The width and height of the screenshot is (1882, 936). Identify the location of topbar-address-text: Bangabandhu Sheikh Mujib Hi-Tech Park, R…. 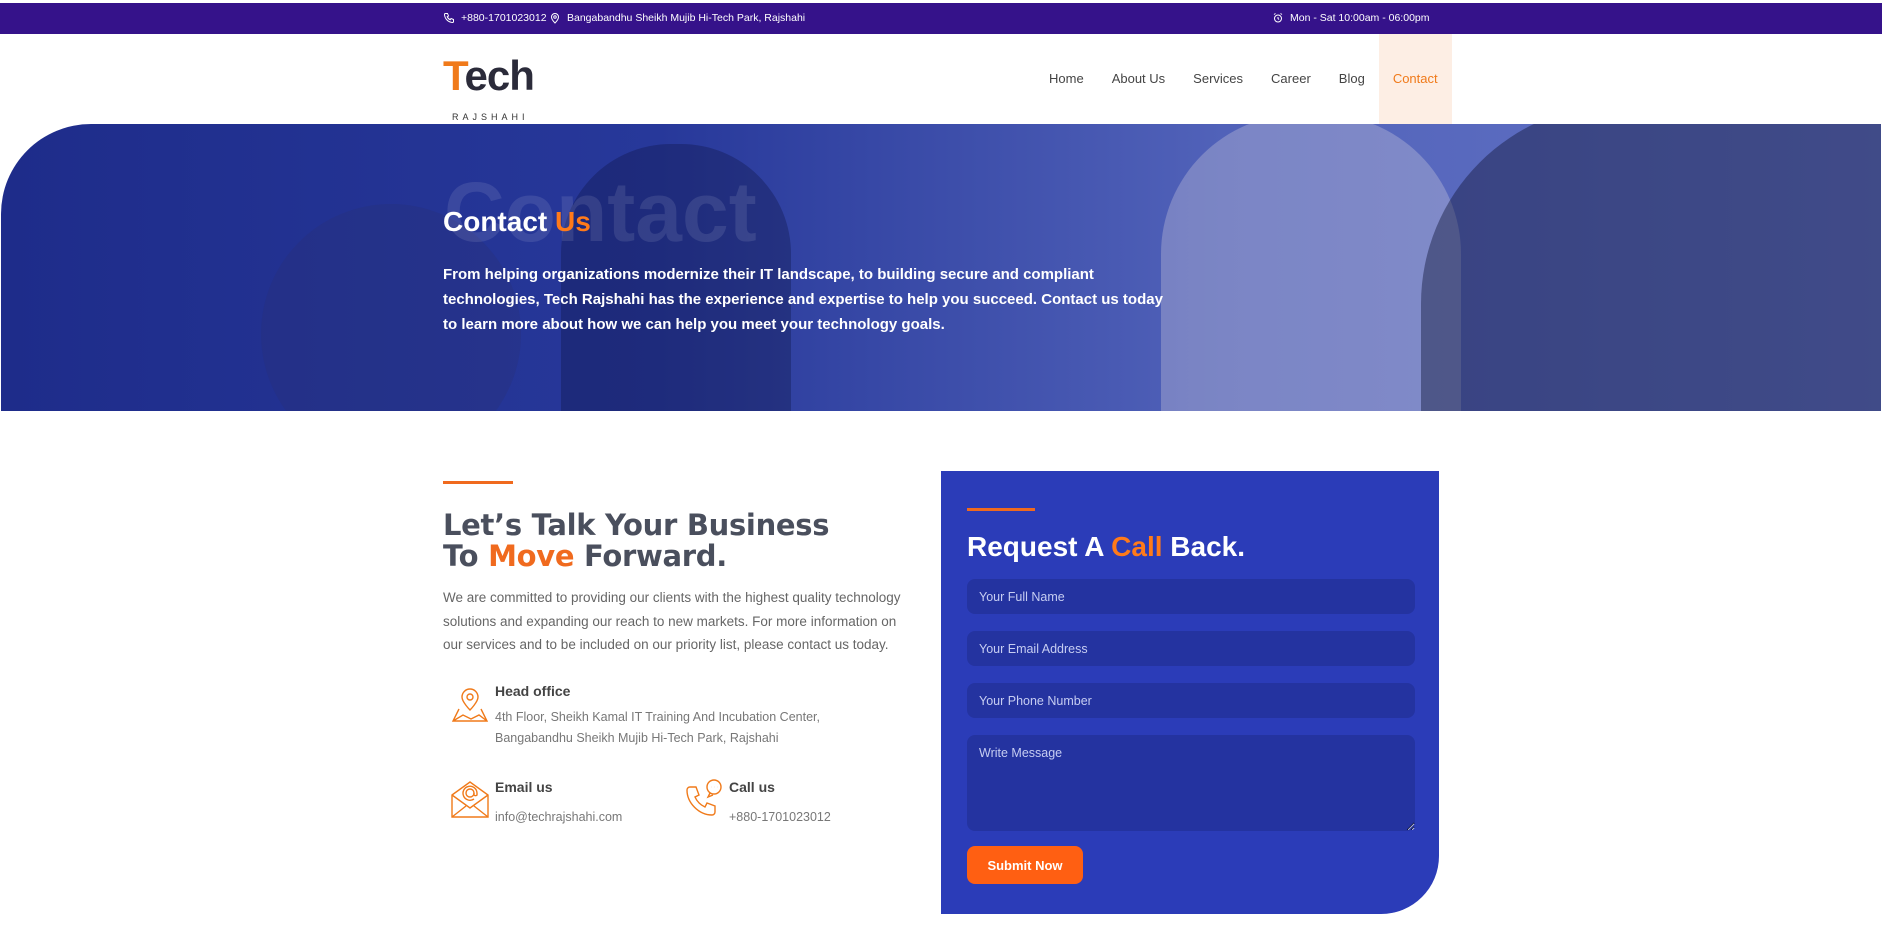
(686, 18).